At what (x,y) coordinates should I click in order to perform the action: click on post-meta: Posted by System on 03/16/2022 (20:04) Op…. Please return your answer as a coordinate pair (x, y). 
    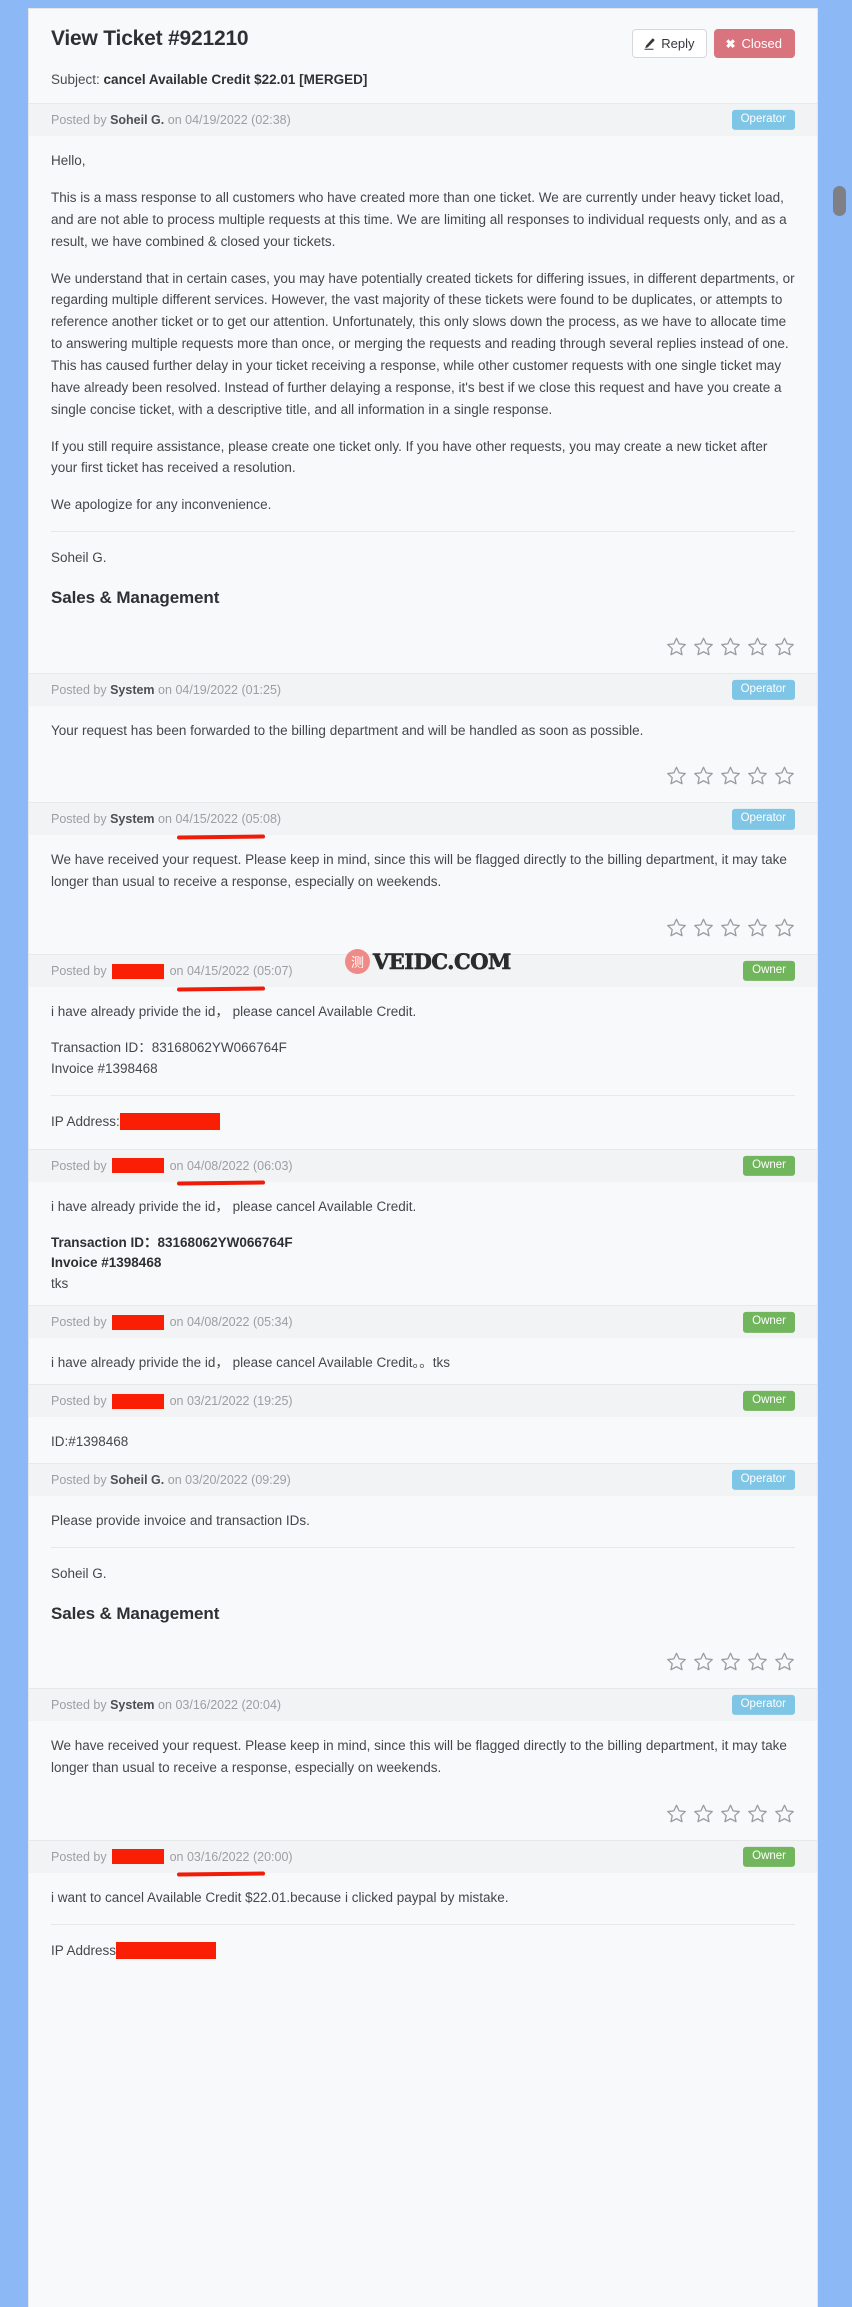
    Looking at the image, I should click on (423, 1705).